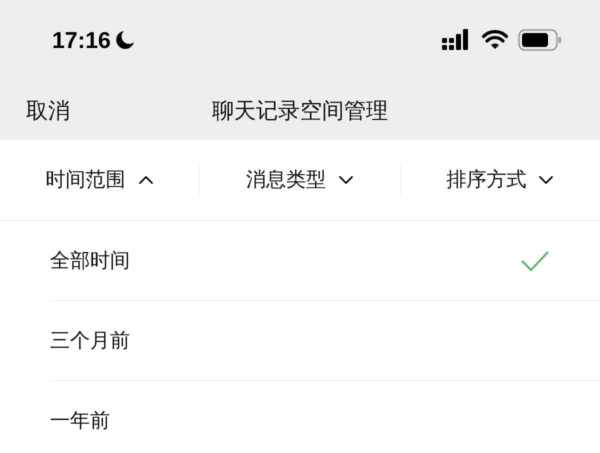  I want to click on filter-tab: 时间范围, so click(100, 180).